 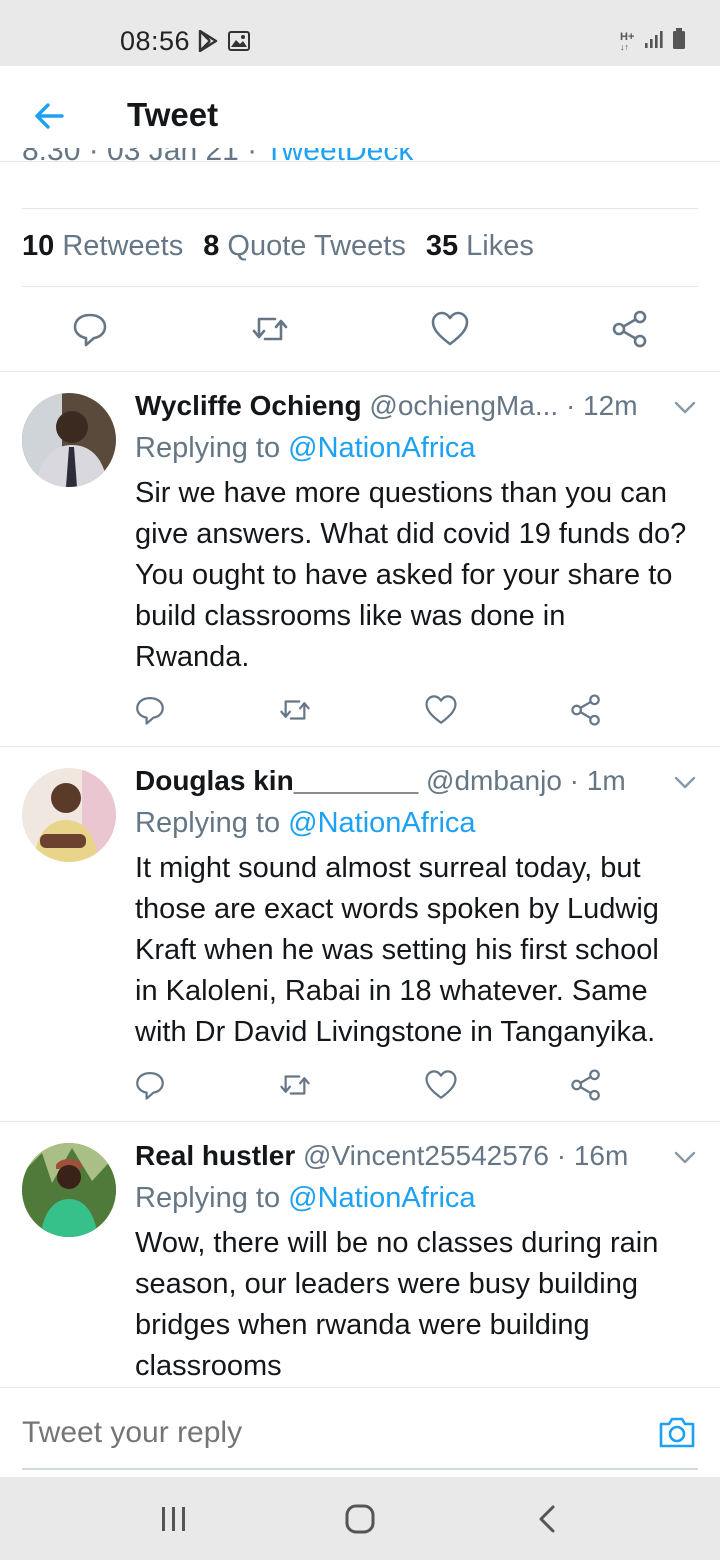 I want to click on network-type-icon: H+ ↓↑, so click(x=627, y=41).